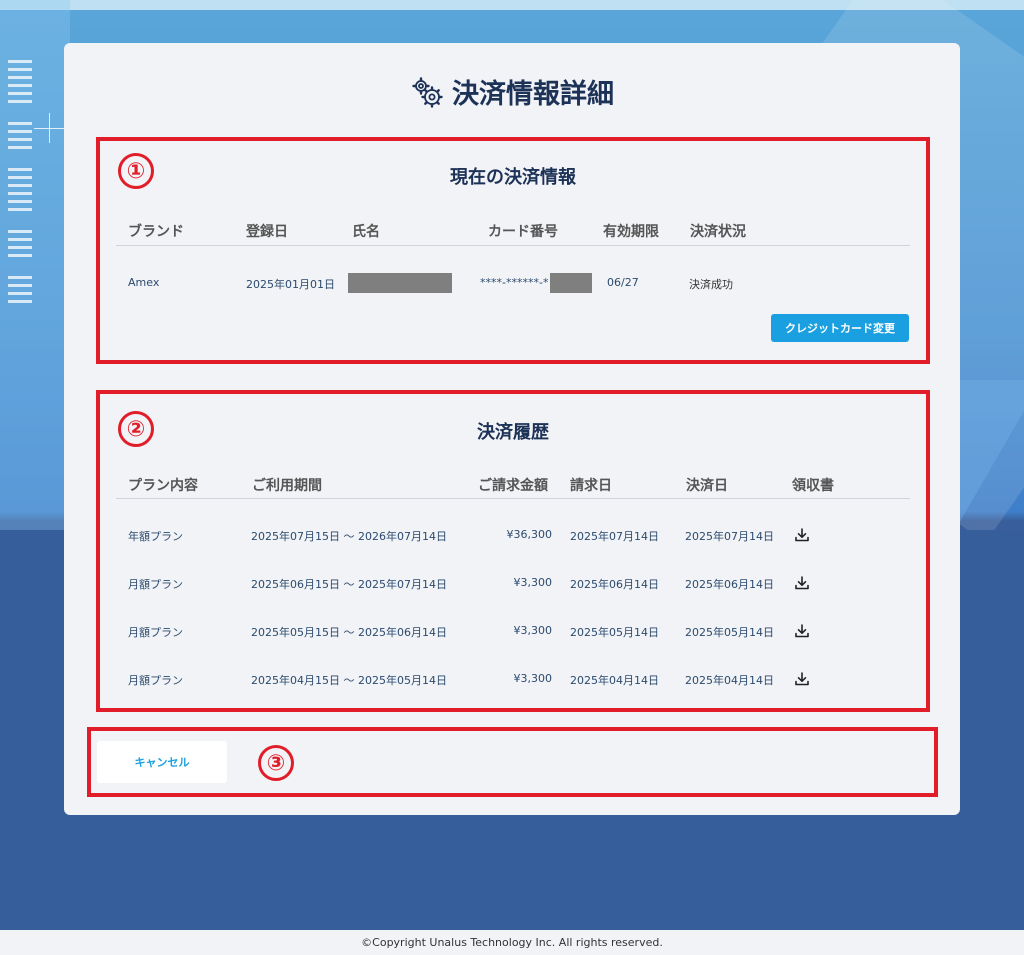 The width and height of the screenshot is (1024, 955). I want to click on history-paid: 2025年06月14日, so click(729, 584).